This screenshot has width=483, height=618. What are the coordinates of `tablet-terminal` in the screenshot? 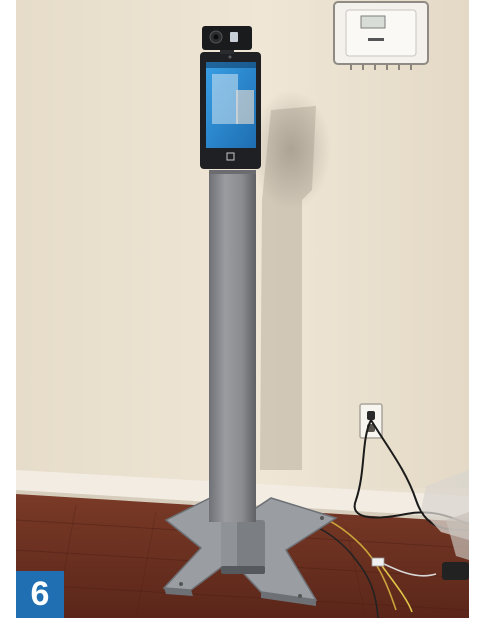 It's located at (230, 110).